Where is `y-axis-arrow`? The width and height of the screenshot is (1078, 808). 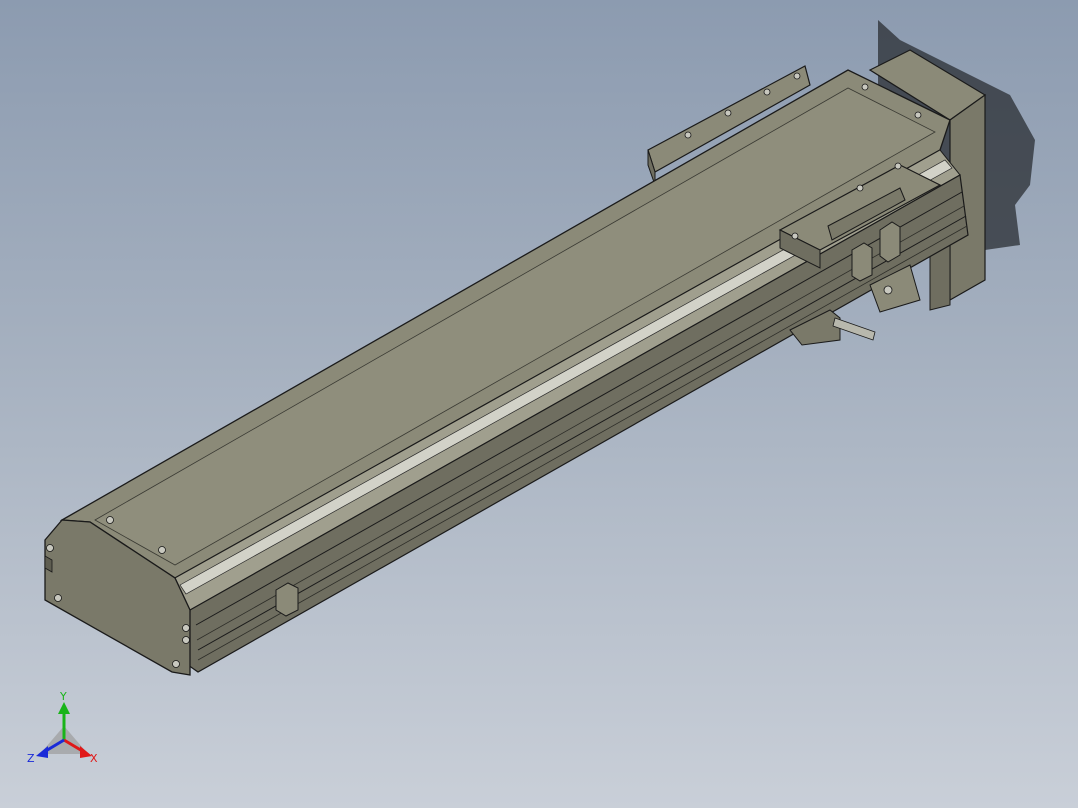
y-axis-arrow is located at coordinates (64, 708).